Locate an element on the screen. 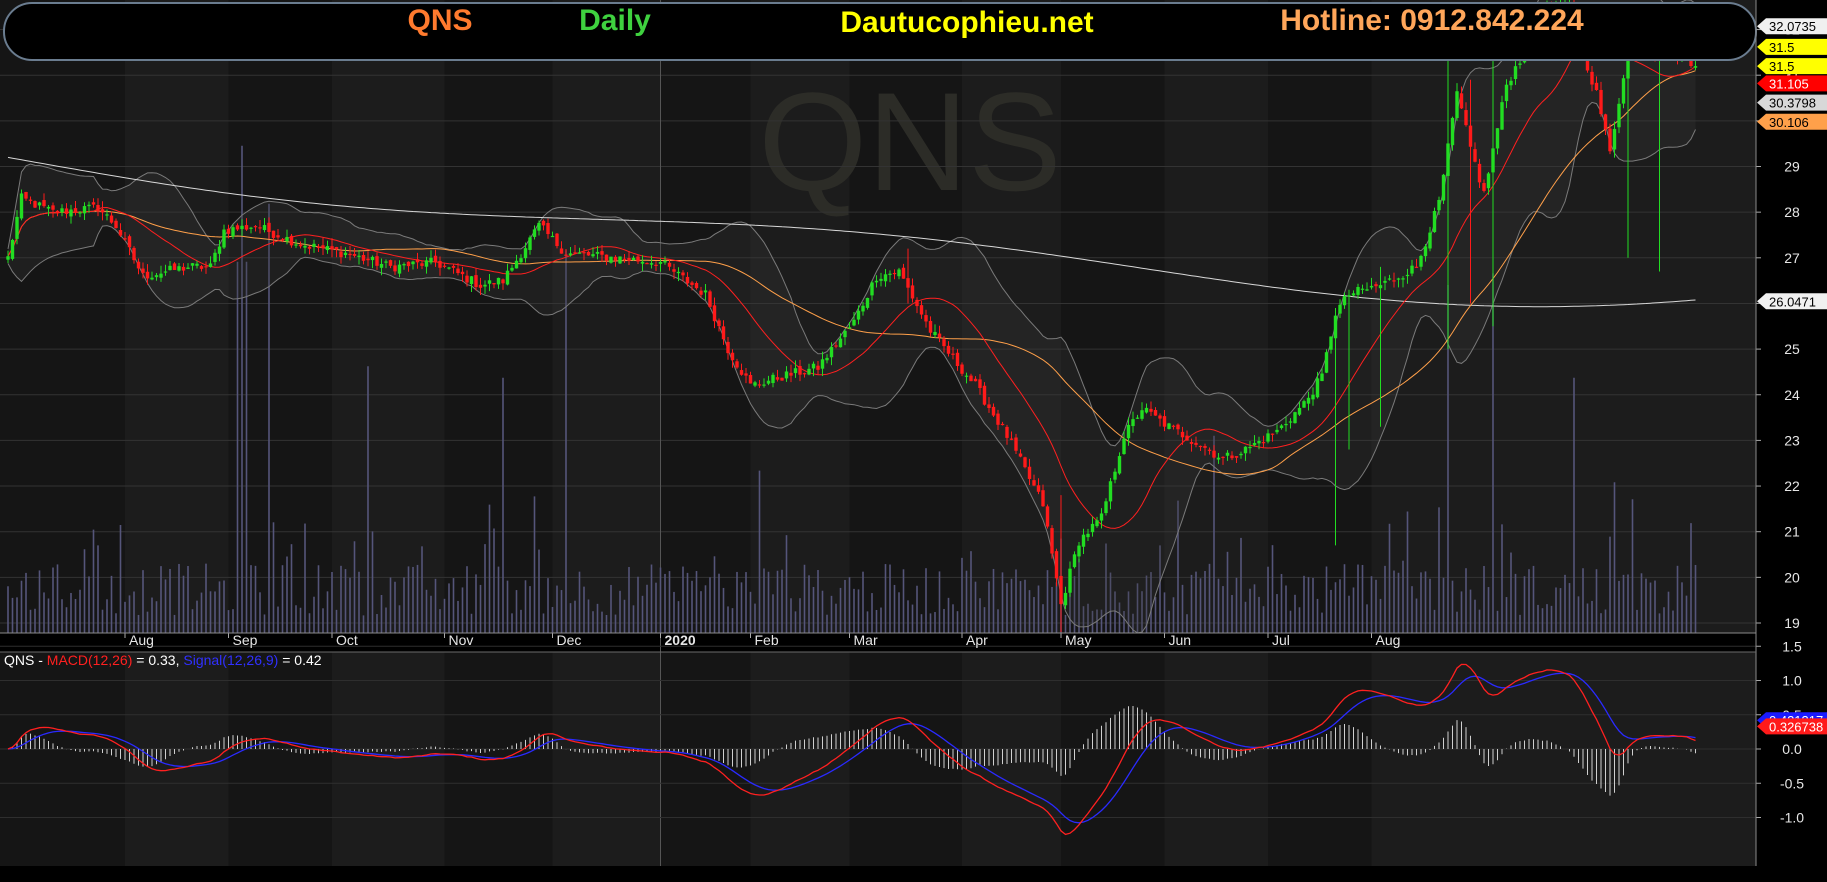 The width and height of the screenshot is (1827, 882). macd-tick-label: -0.5 is located at coordinates (1792, 783).